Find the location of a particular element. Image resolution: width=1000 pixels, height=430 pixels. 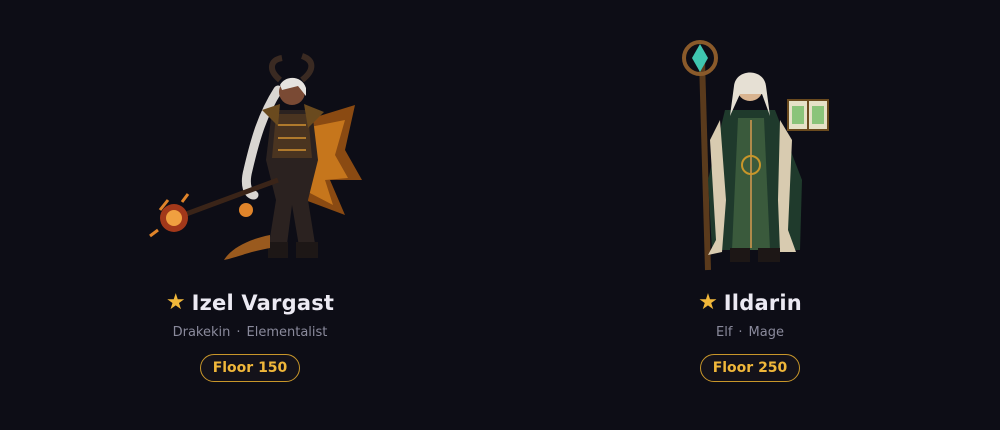

character-class: Elementalist is located at coordinates (287, 332).